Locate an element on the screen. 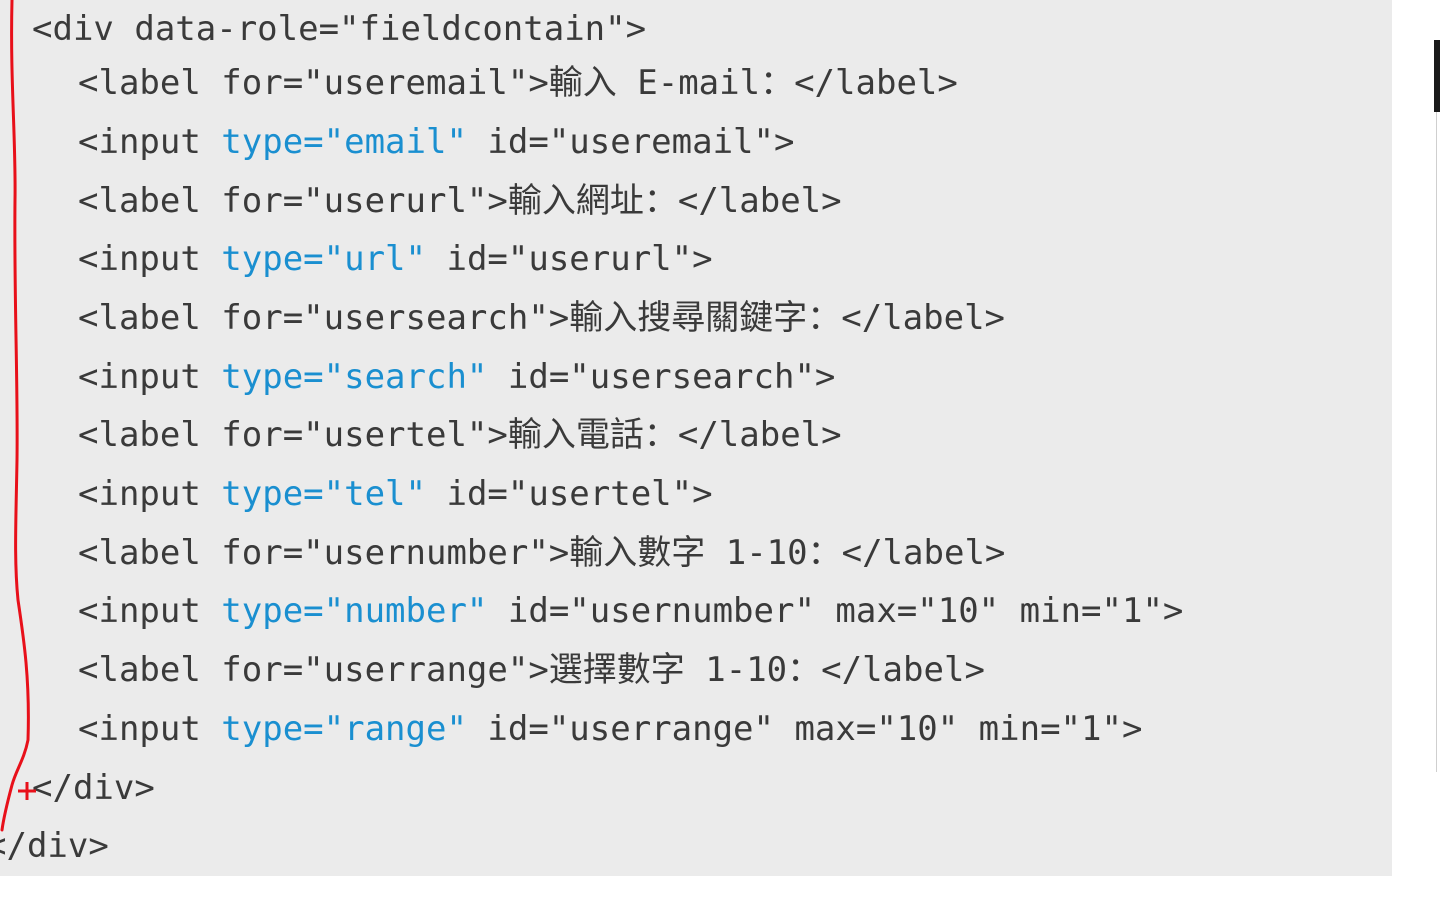 The width and height of the screenshot is (1440, 900). code-text: id="usertel"> is located at coordinates (569, 494).